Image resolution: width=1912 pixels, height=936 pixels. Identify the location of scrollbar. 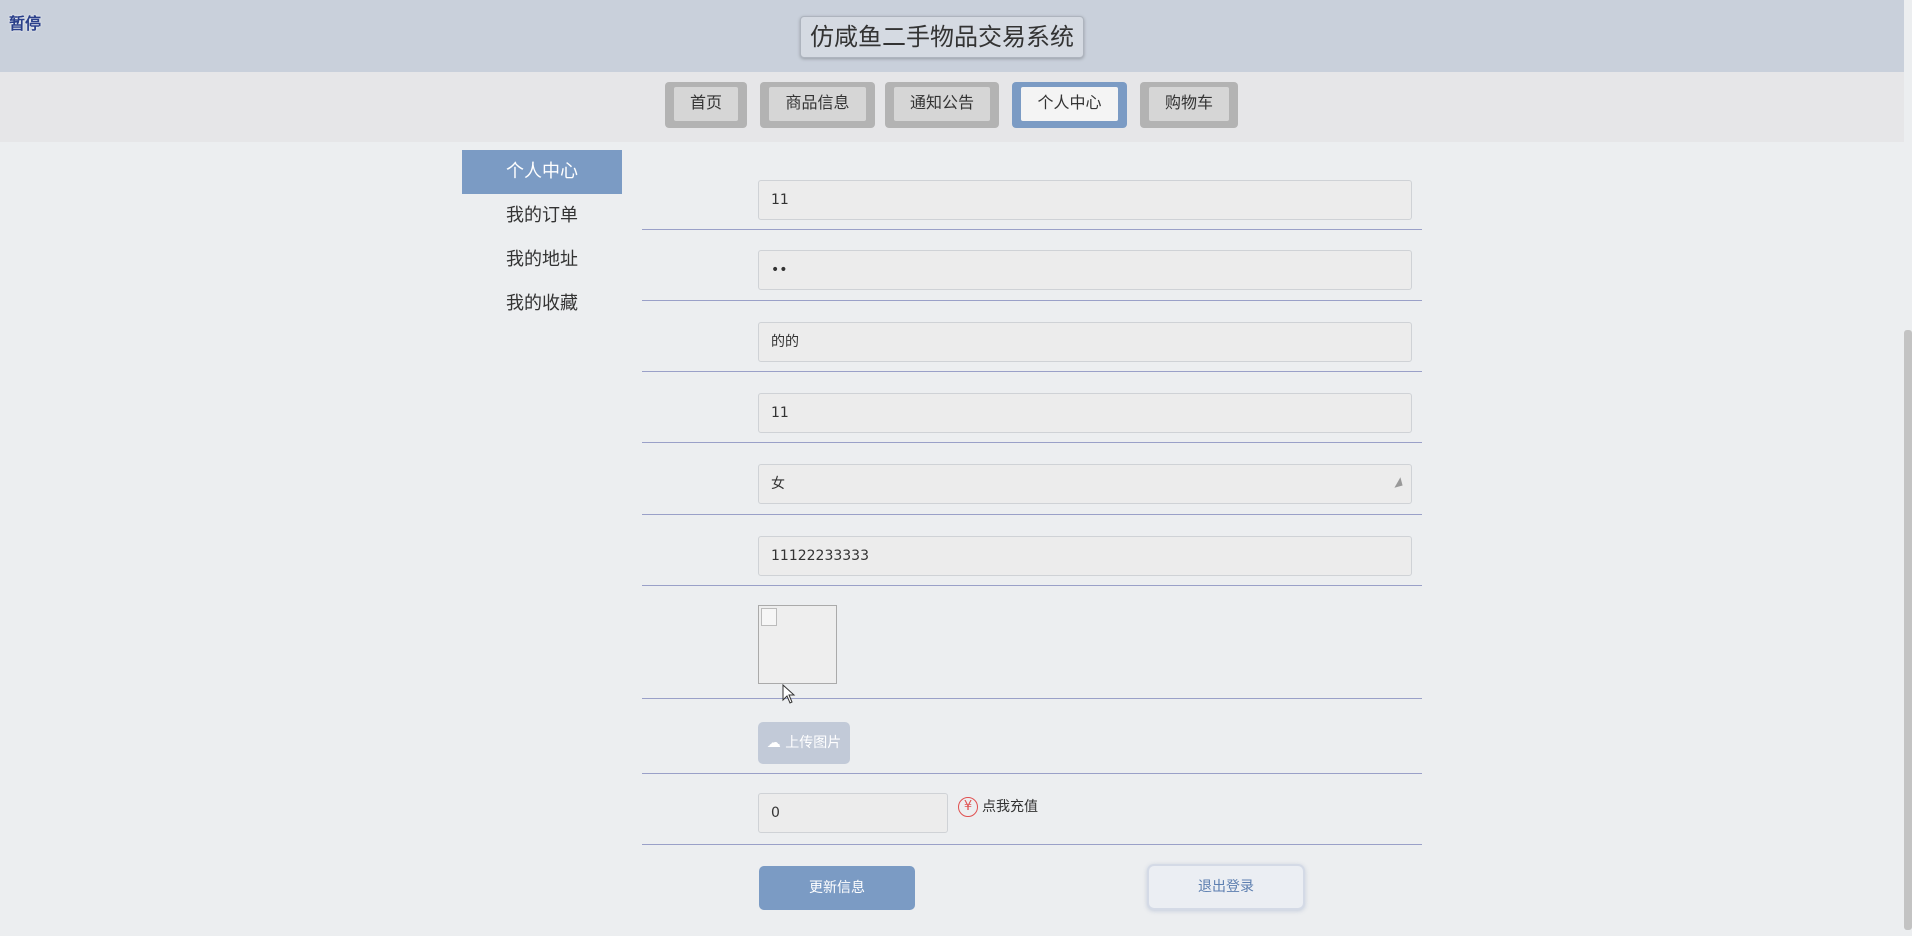
(1908, 468).